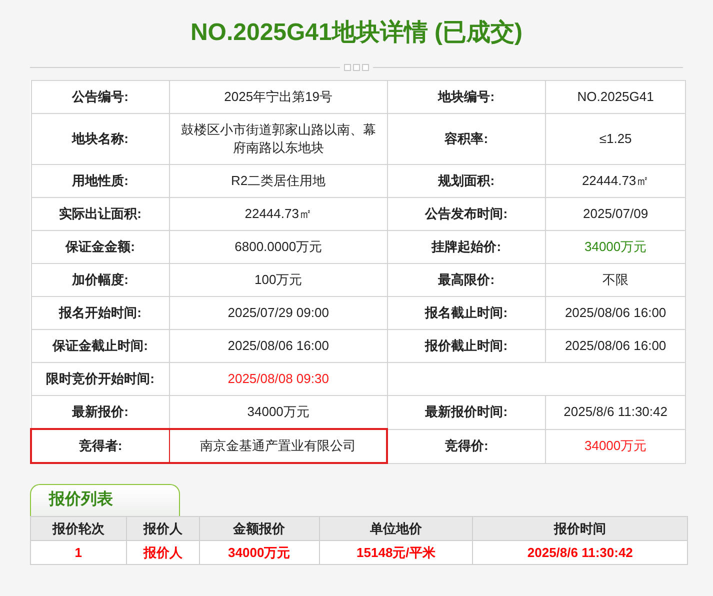 This screenshot has width=713, height=596. What do you see at coordinates (616, 280) in the screenshot?
I see `field-value: 不限` at bounding box center [616, 280].